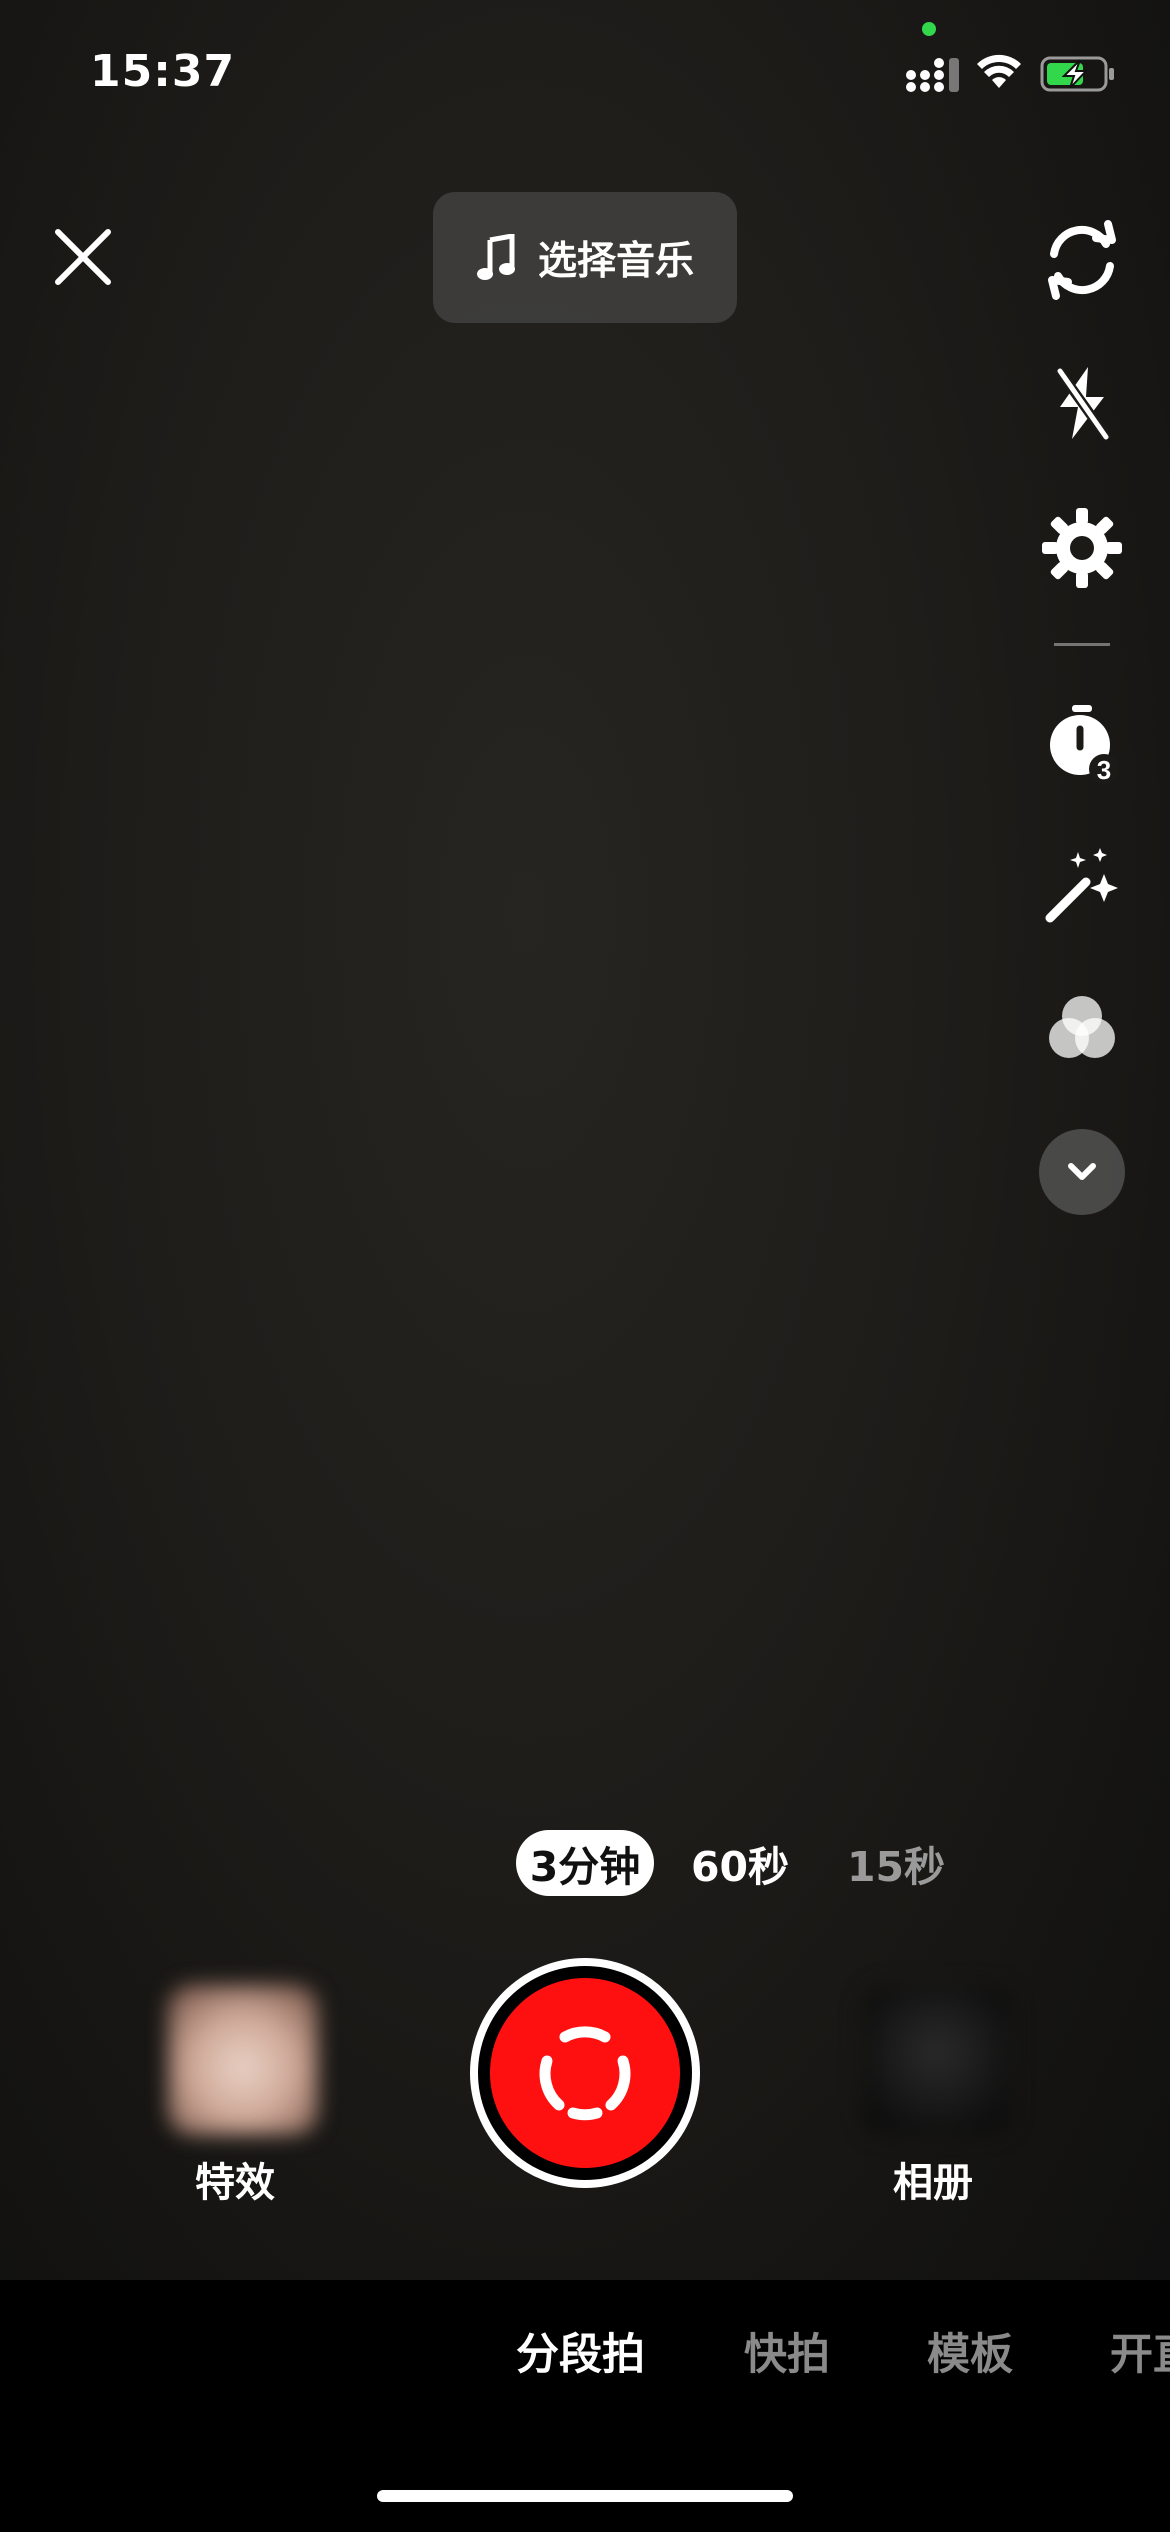 The height and width of the screenshot is (2532, 1170). What do you see at coordinates (495, 256) in the screenshot?
I see `music-note-icon` at bounding box center [495, 256].